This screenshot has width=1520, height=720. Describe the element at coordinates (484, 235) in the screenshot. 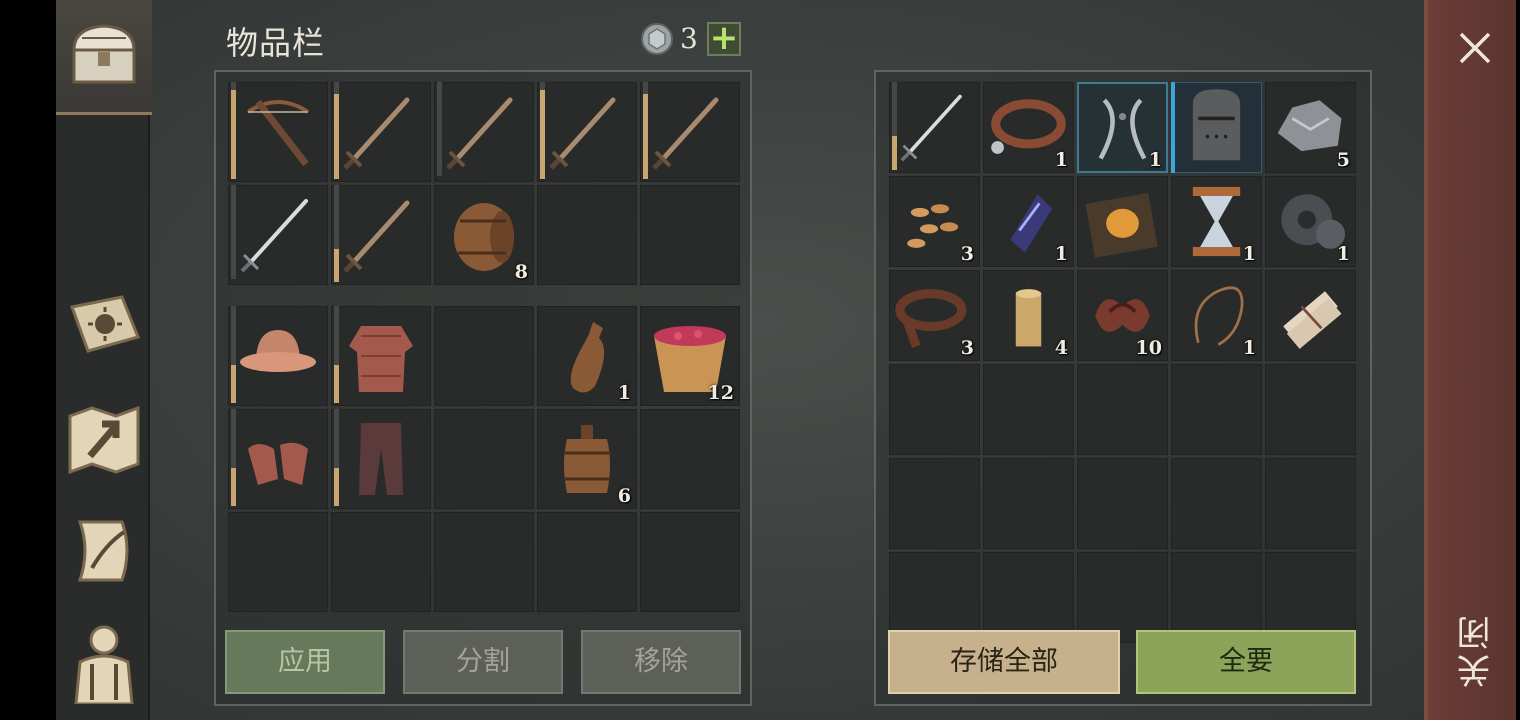

I see `inventory-slot: 8` at that location.